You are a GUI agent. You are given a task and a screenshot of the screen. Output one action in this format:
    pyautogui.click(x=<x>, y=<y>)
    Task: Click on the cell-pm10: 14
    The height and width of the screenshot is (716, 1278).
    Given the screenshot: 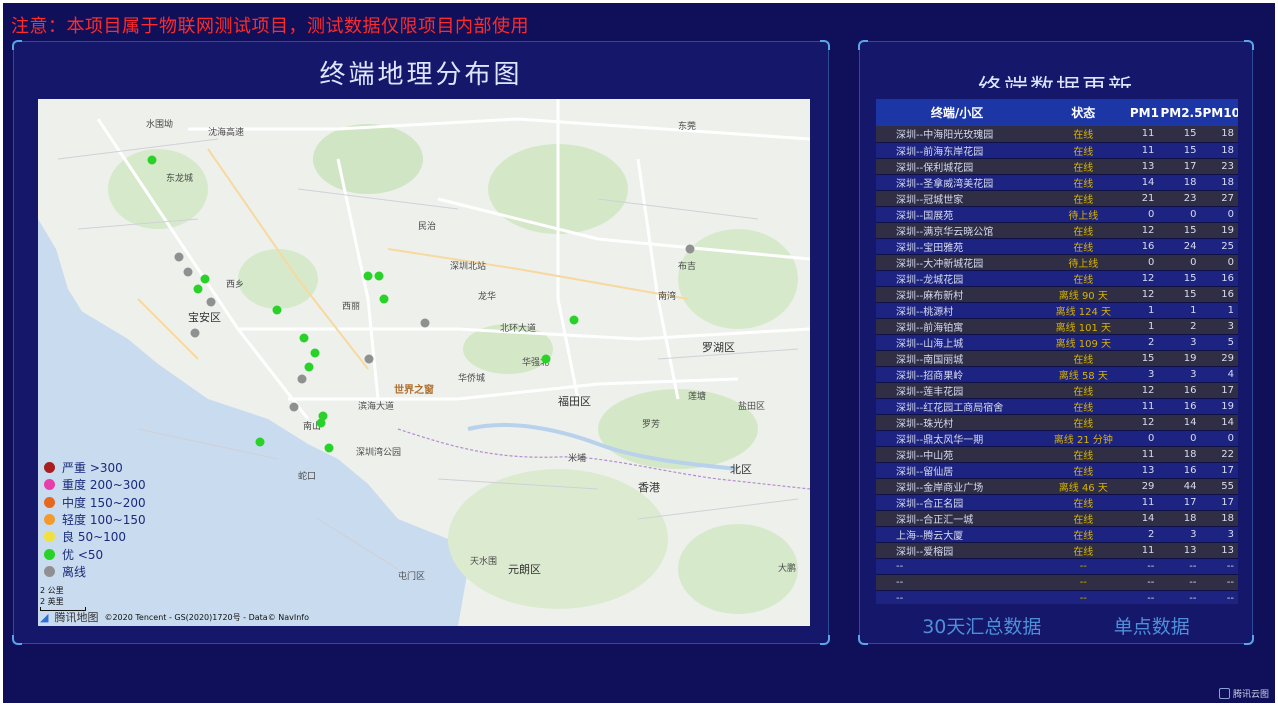 What is the action you would take?
    pyautogui.click(x=1220, y=422)
    